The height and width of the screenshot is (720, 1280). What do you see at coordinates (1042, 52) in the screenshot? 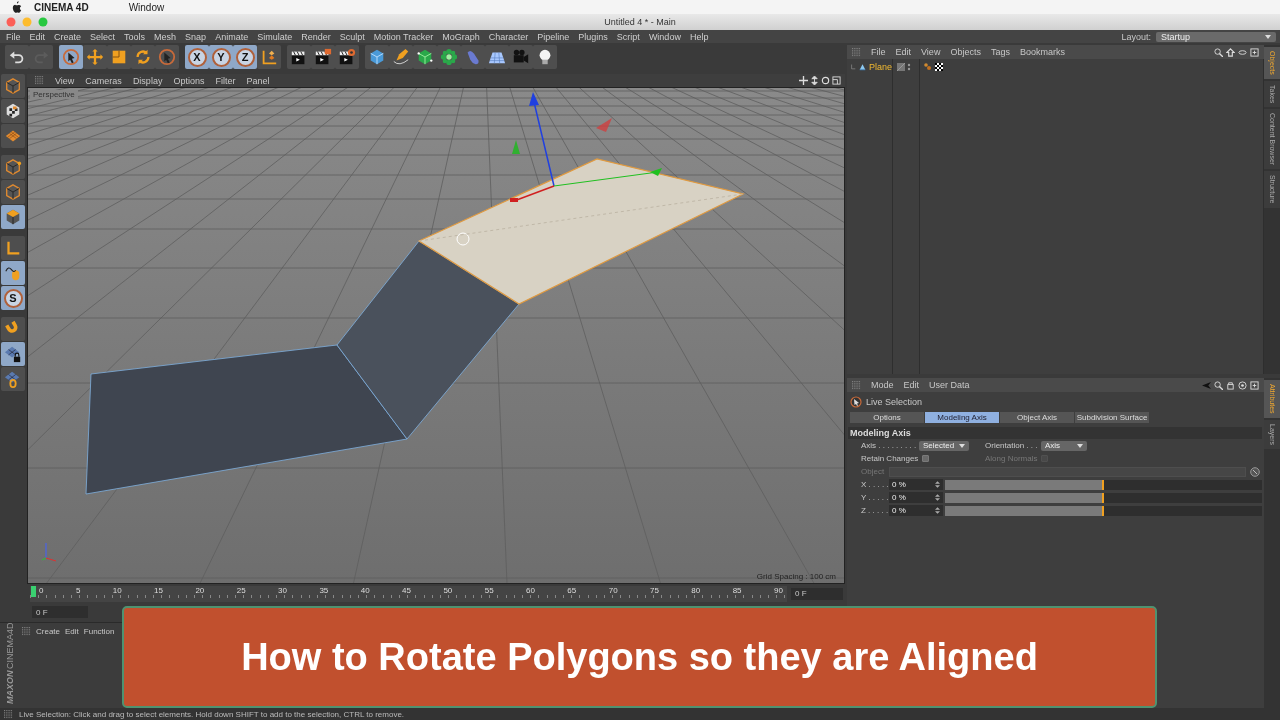
I see `menu-item: Bookmarks` at bounding box center [1042, 52].